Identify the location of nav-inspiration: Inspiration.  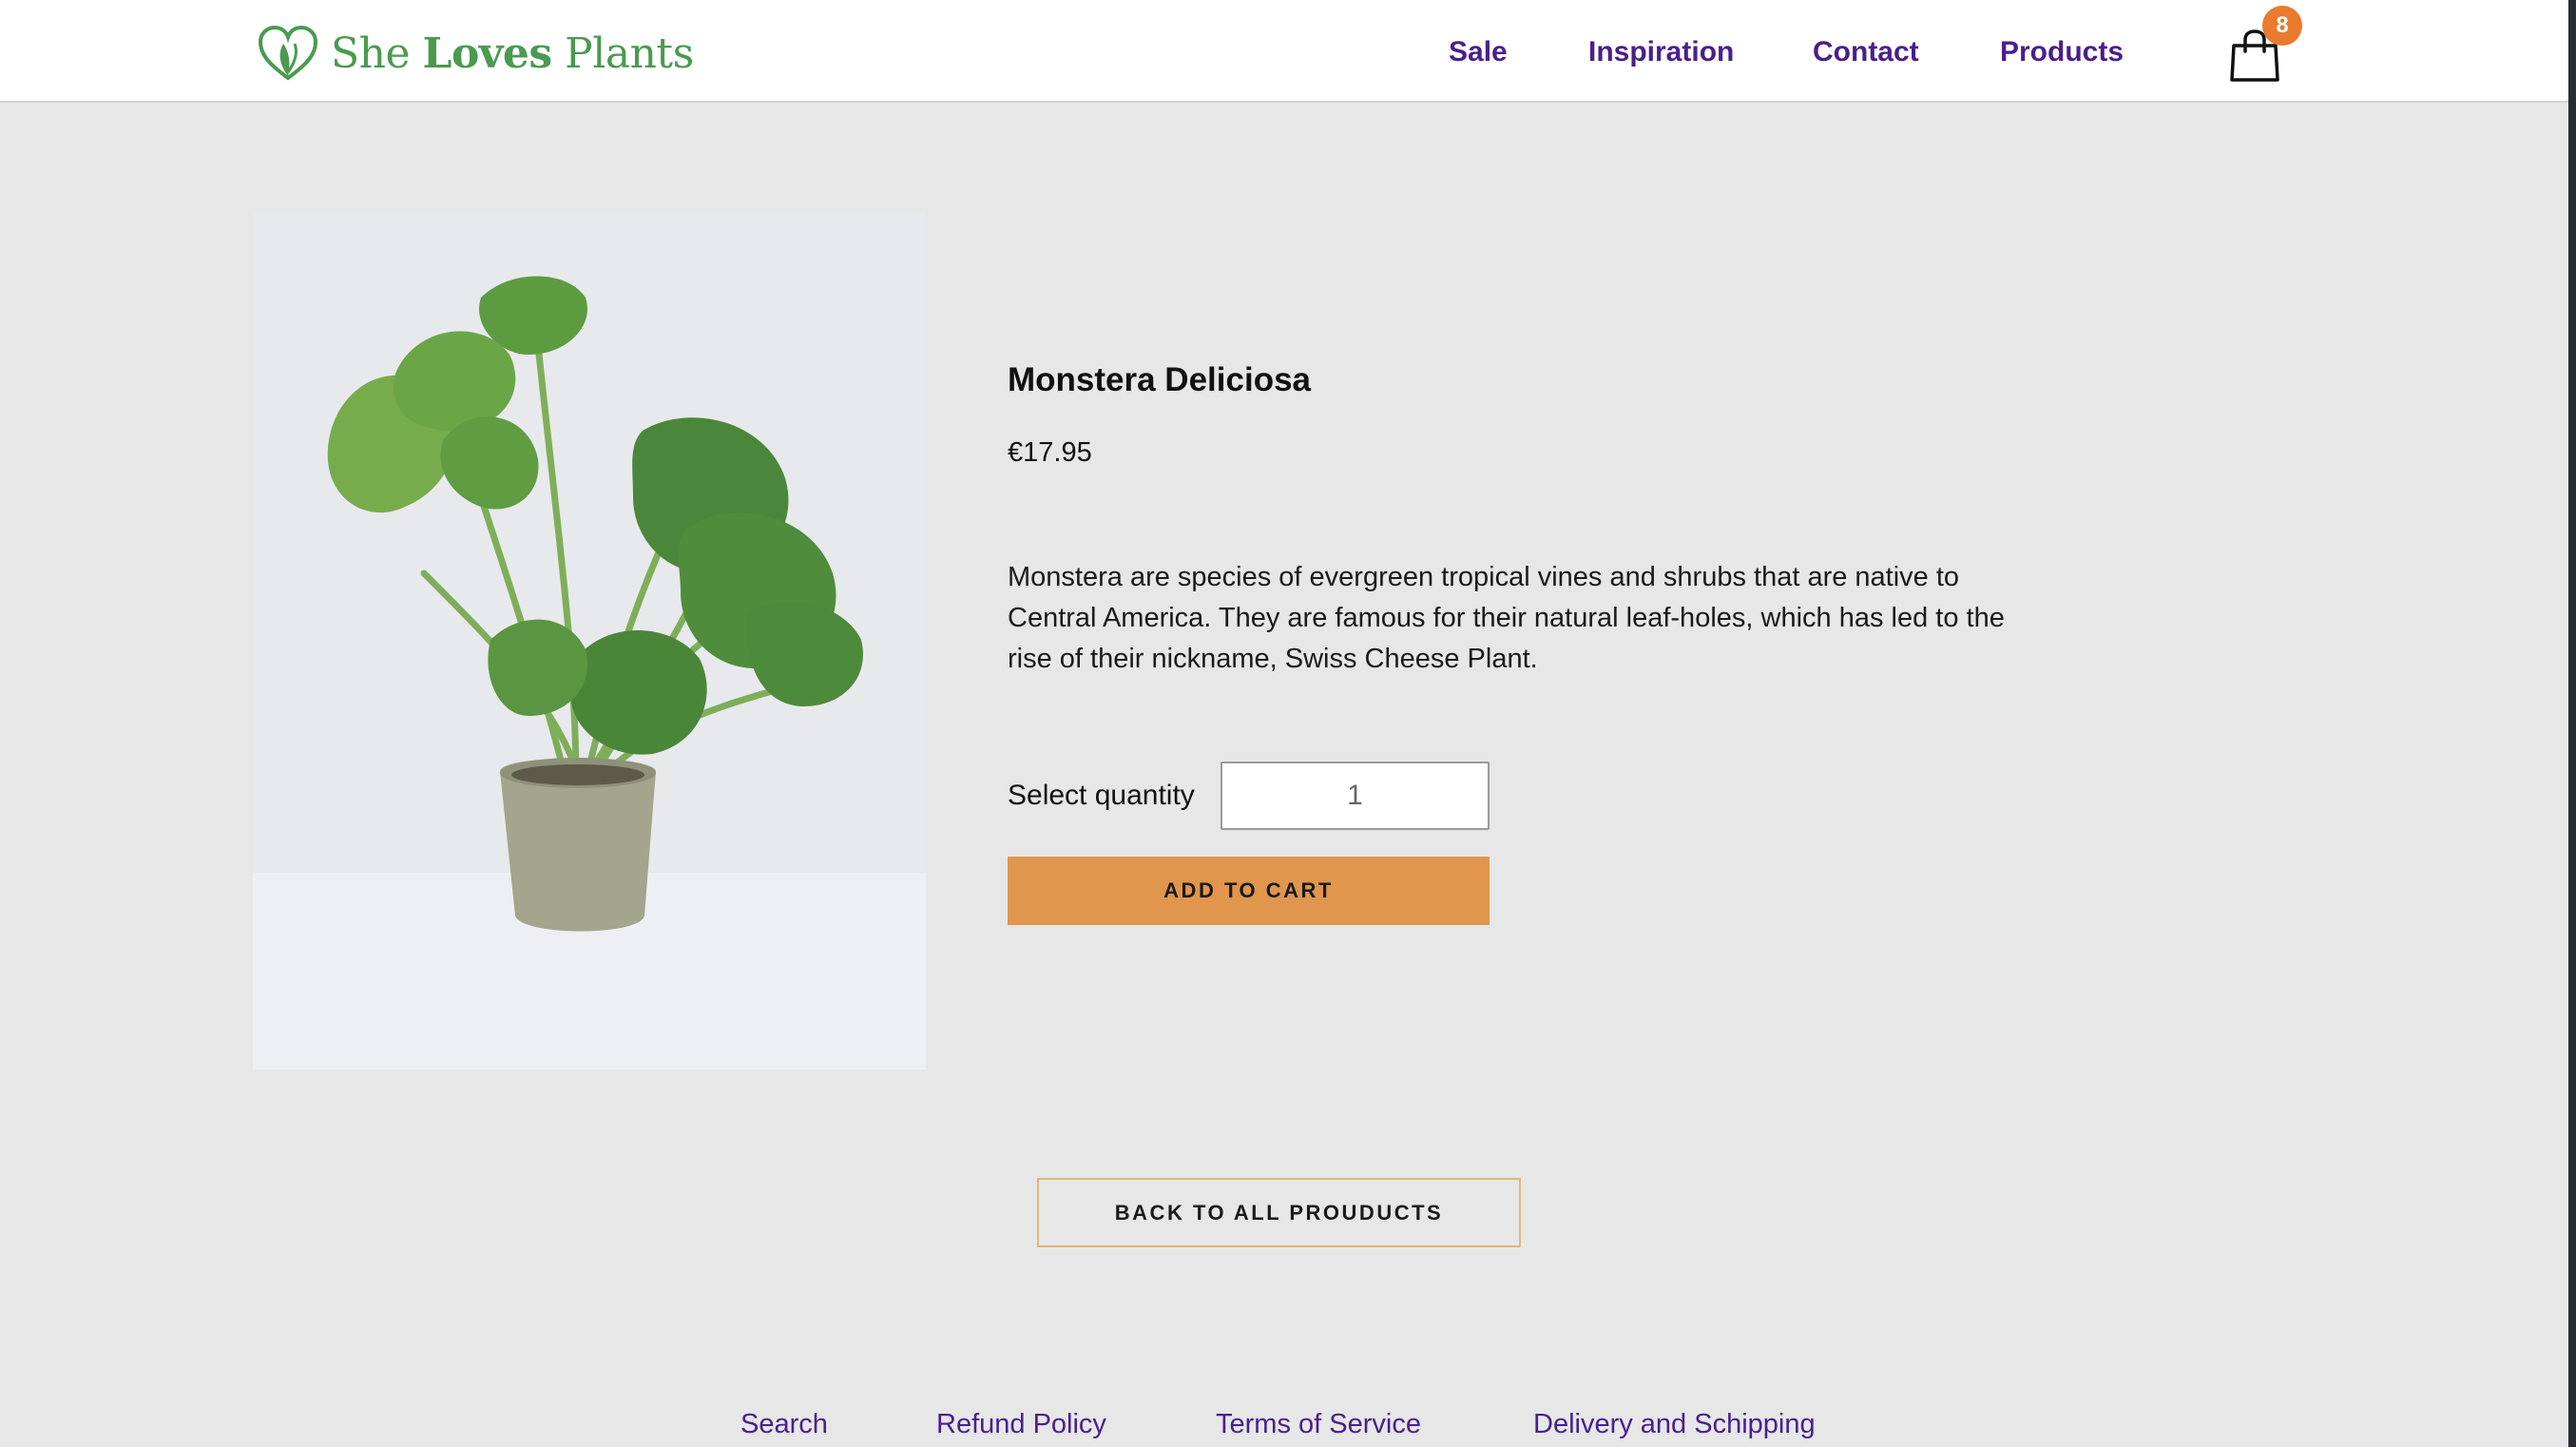
(1661, 52).